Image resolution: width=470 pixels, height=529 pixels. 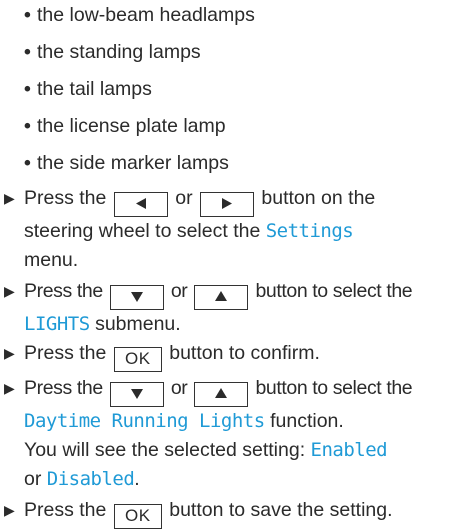 I want to click on step-line: steering wheel to select the Settings, so click(x=245, y=231).